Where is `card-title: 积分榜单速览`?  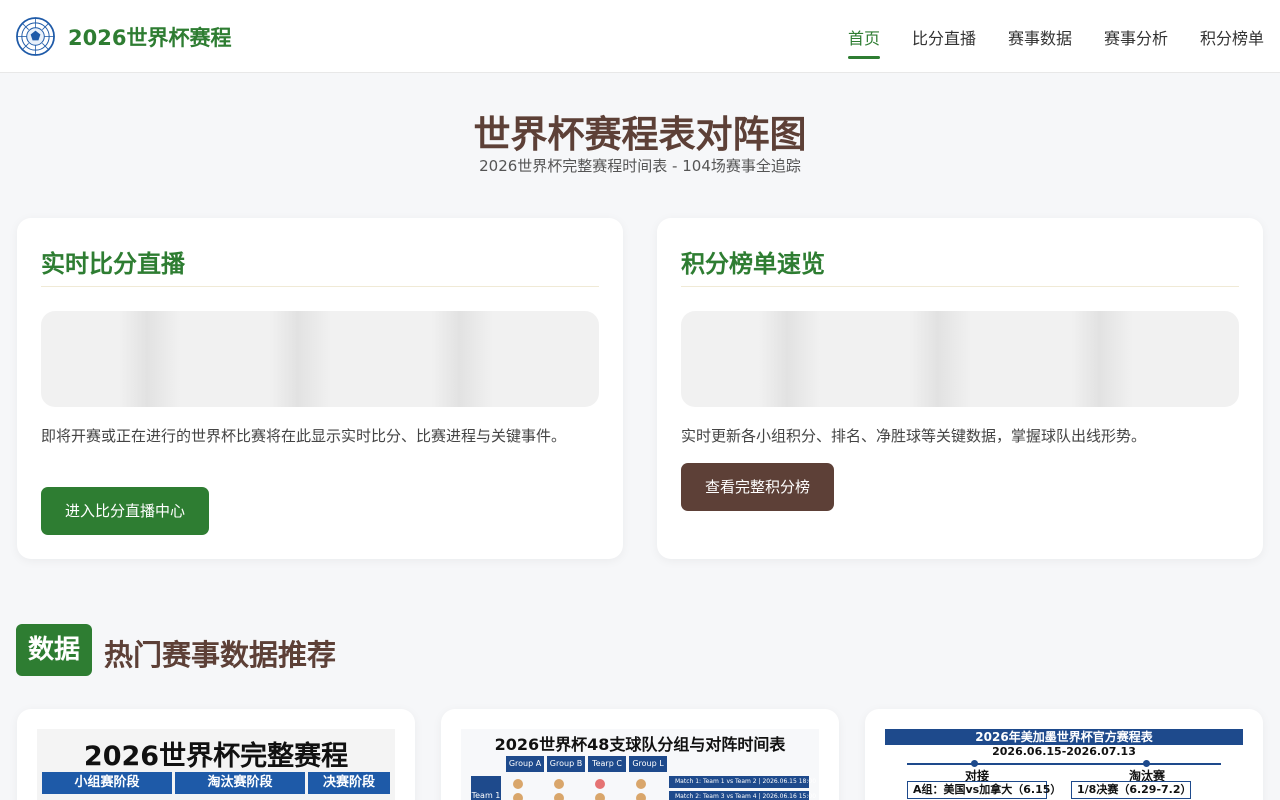
card-title: 积分榜单速览 is located at coordinates (753, 264).